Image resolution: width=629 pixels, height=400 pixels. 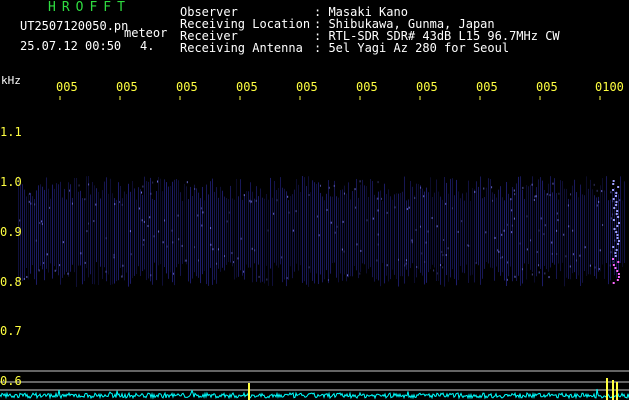 I want to click on time-tick: 005, so click(x=247, y=87).